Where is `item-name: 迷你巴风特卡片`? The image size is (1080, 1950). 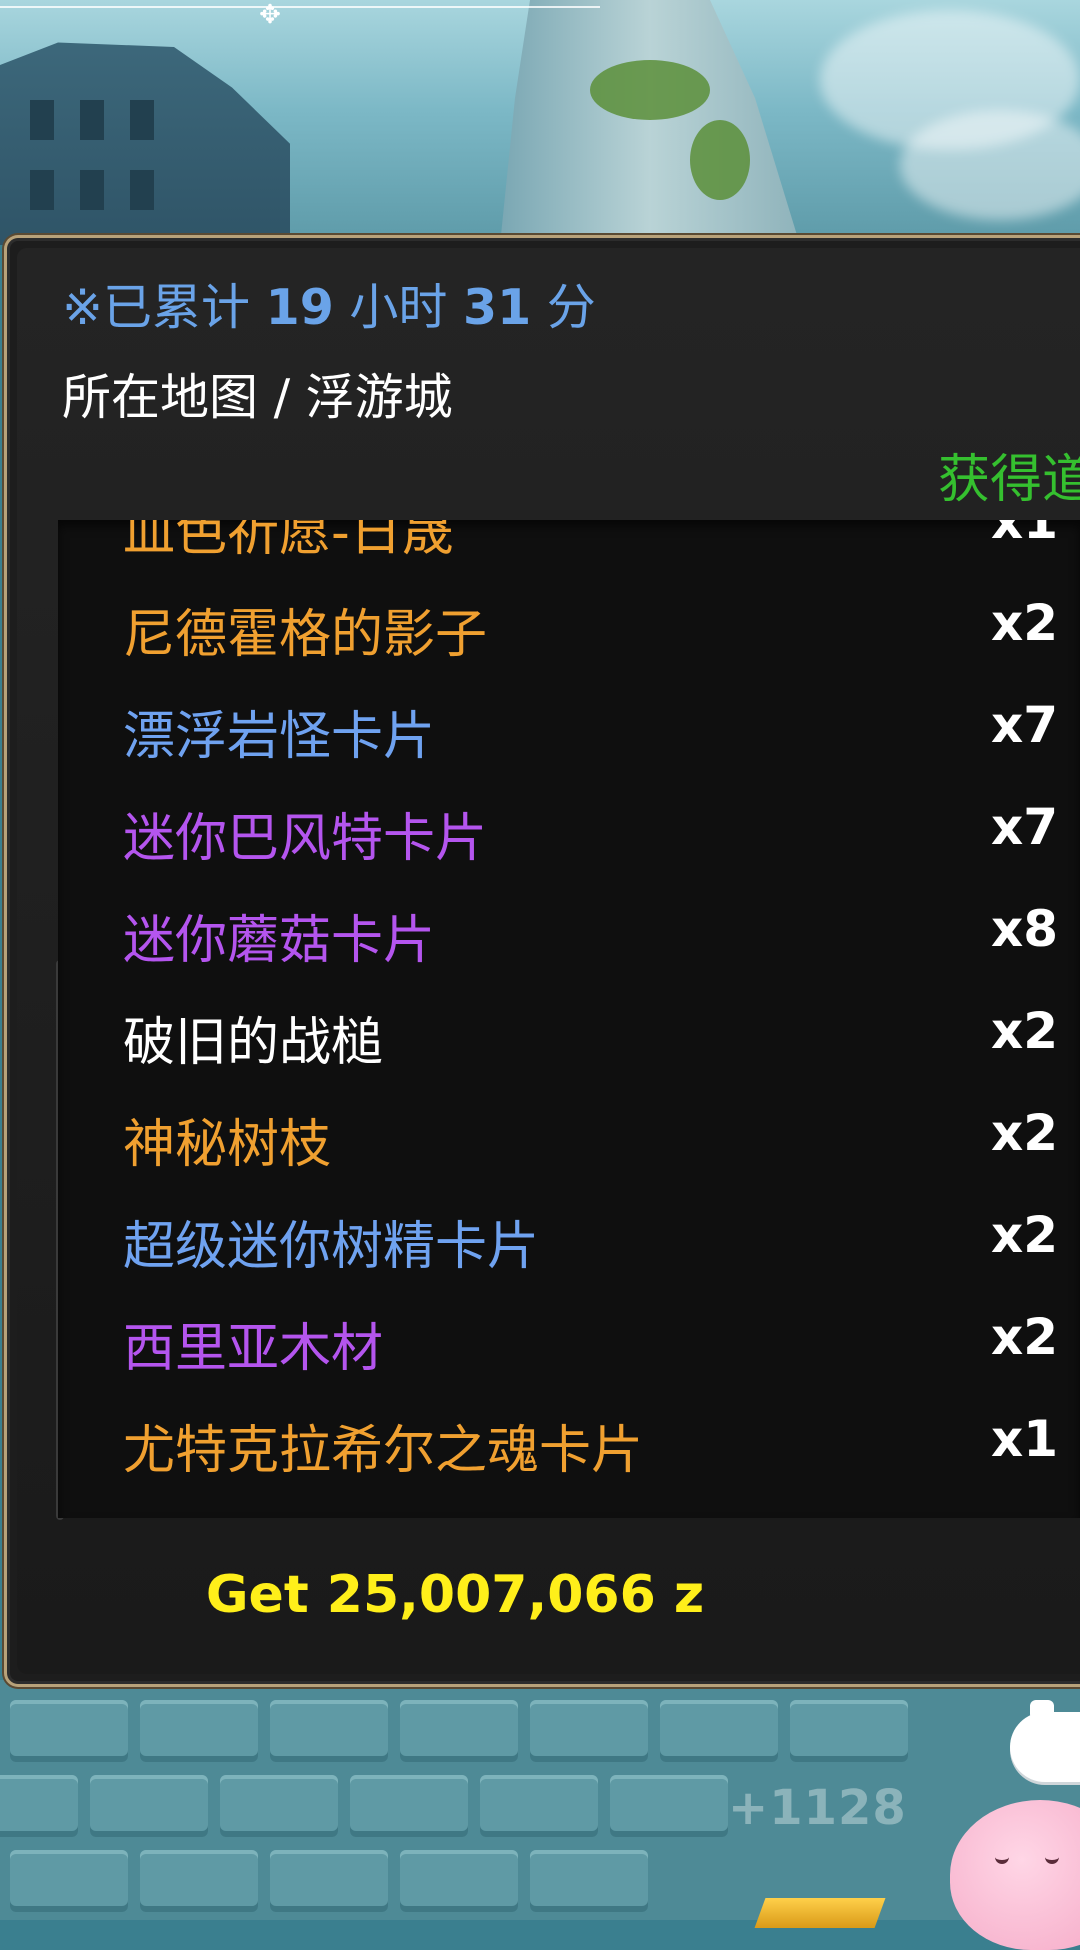 item-name: 迷你巴风特卡片 is located at coordinates (305, 839).